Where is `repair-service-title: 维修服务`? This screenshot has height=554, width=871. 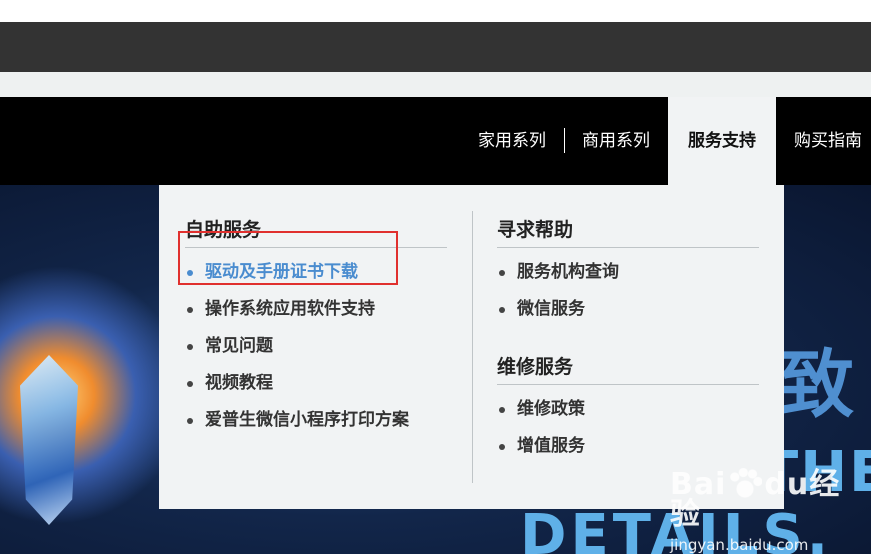
repair-service-title: 维修服务 is located at coordinates (628, 368).